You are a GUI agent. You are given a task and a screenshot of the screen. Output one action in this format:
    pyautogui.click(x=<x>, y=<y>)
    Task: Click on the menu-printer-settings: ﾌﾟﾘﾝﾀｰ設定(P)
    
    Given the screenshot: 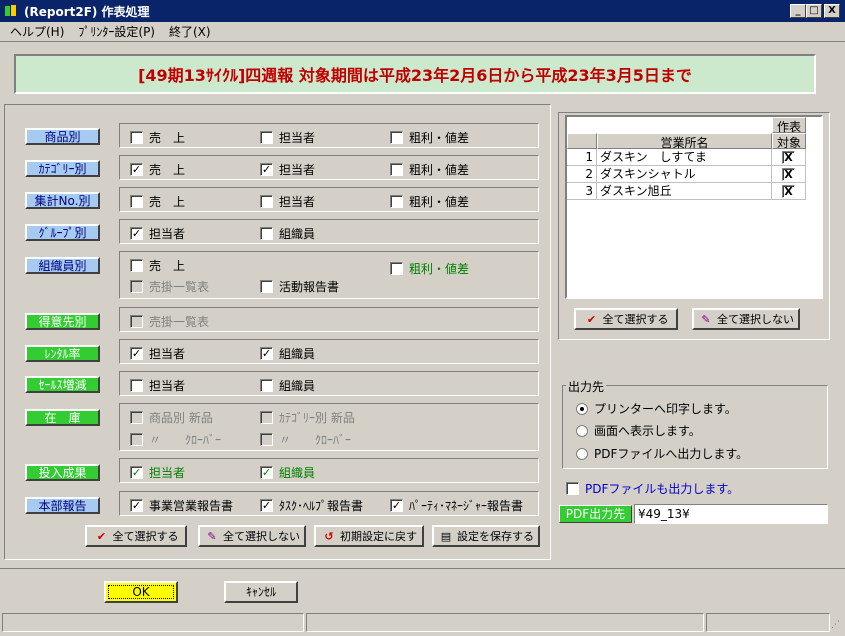 What is the action you would take?
    pyautogui.click(x=116, y=31)
    